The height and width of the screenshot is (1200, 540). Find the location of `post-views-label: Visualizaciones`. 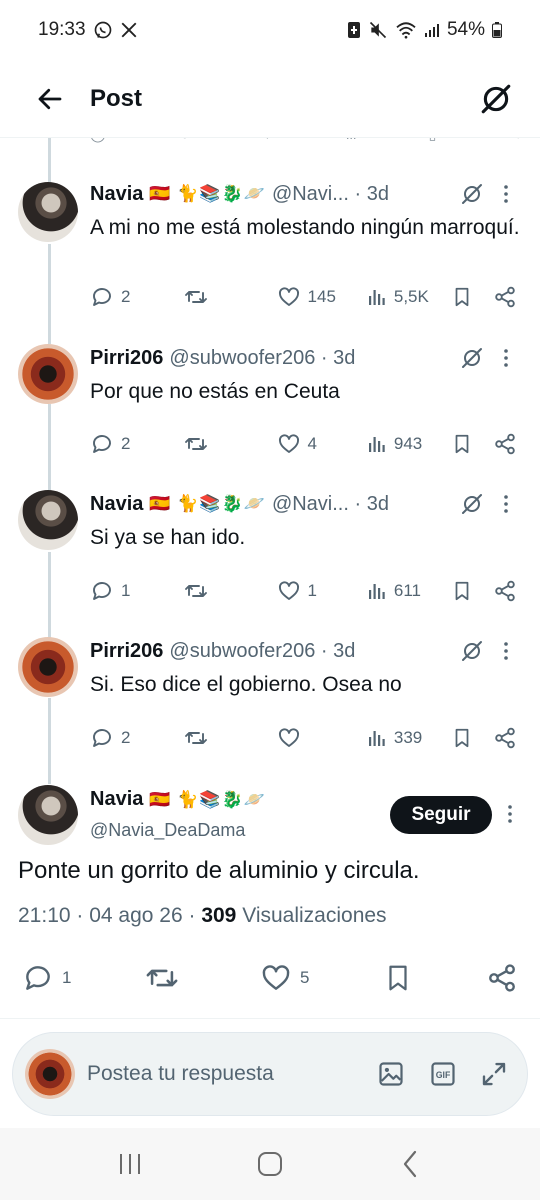

post-views-label: Visualizaciones is located at coordinates (311, 915).